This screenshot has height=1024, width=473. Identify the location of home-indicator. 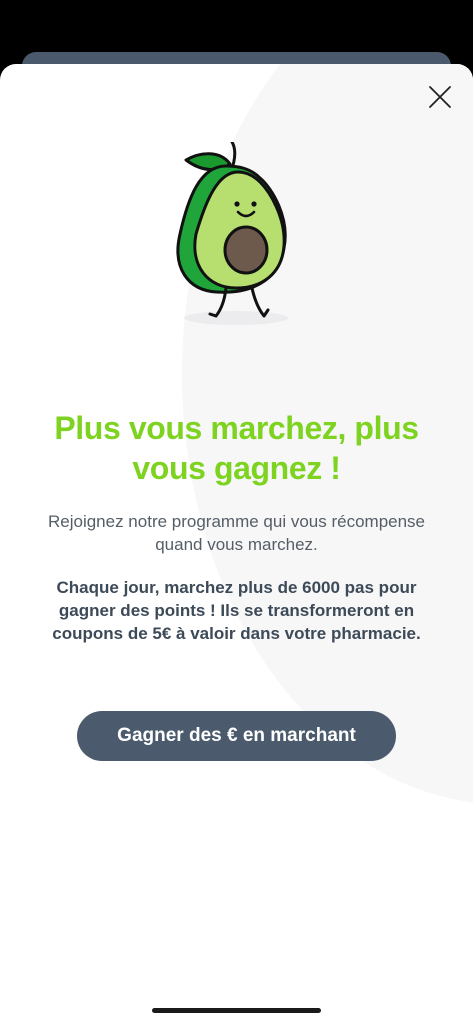
(236, 1010).